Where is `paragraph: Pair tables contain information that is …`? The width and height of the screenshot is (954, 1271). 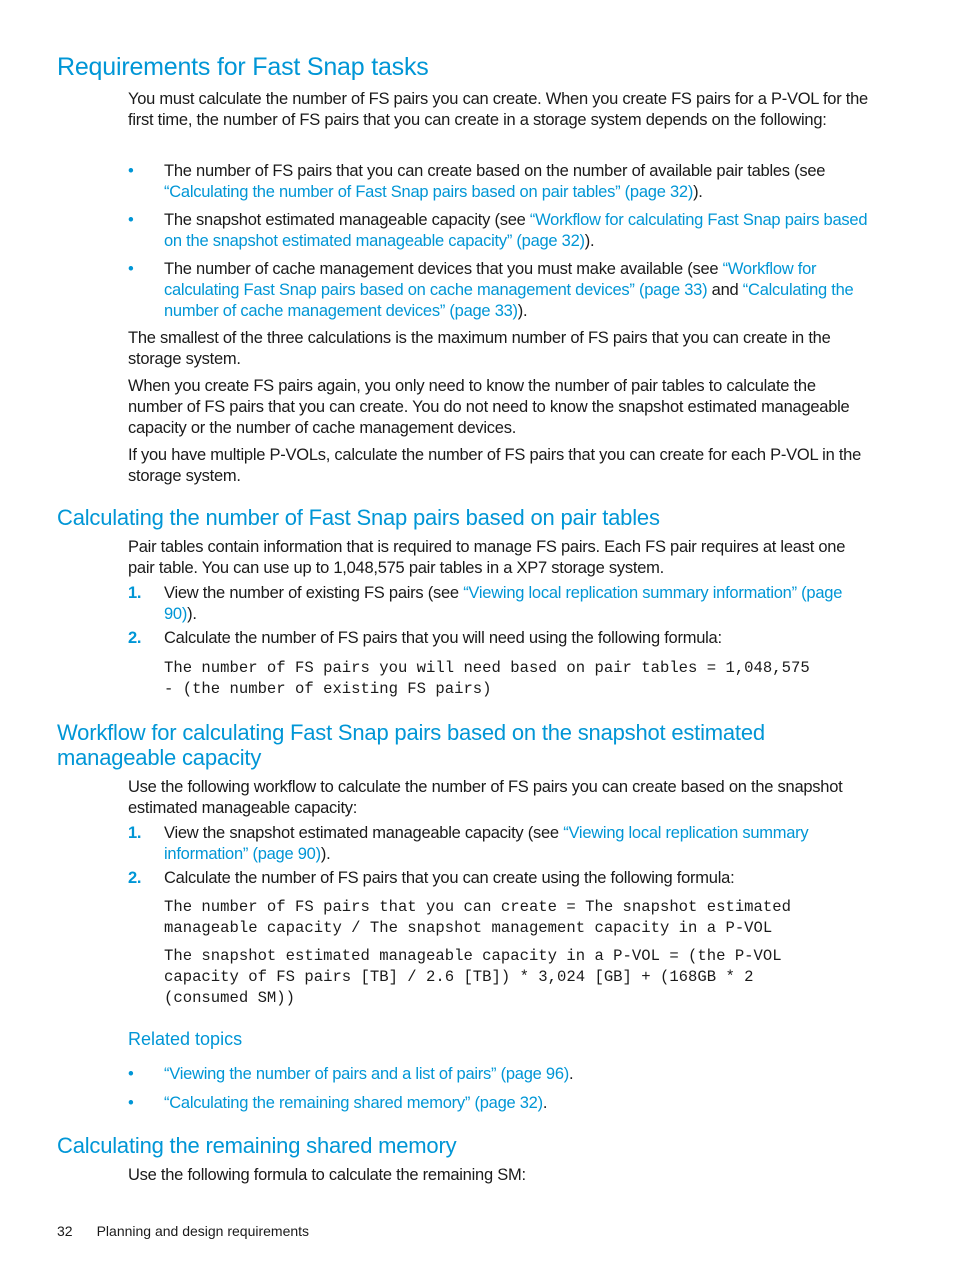
paragraph: Pair tables contain information that is … is located at coordinates (487, 557).